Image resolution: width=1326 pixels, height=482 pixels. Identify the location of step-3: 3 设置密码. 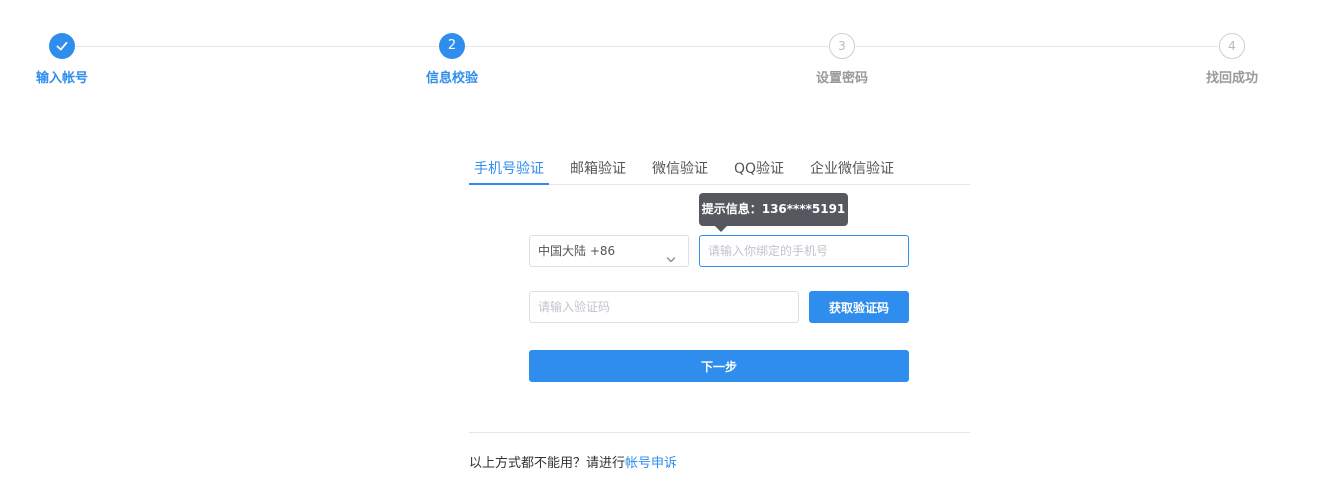
(842, 59).